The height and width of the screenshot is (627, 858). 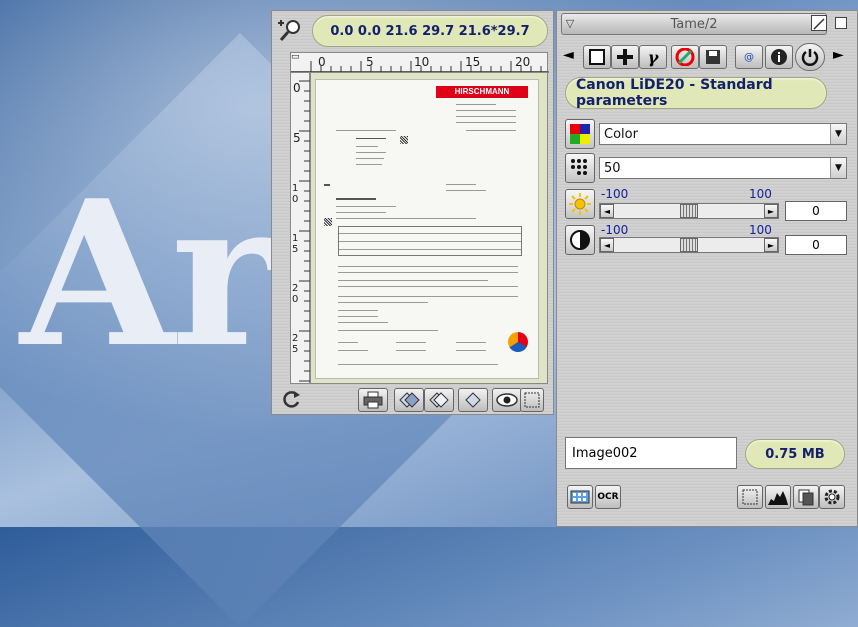 What do you see at coordinates (580, 240) in the screenshot?
I see `contrast-icon` at bounding box center [580, 240].